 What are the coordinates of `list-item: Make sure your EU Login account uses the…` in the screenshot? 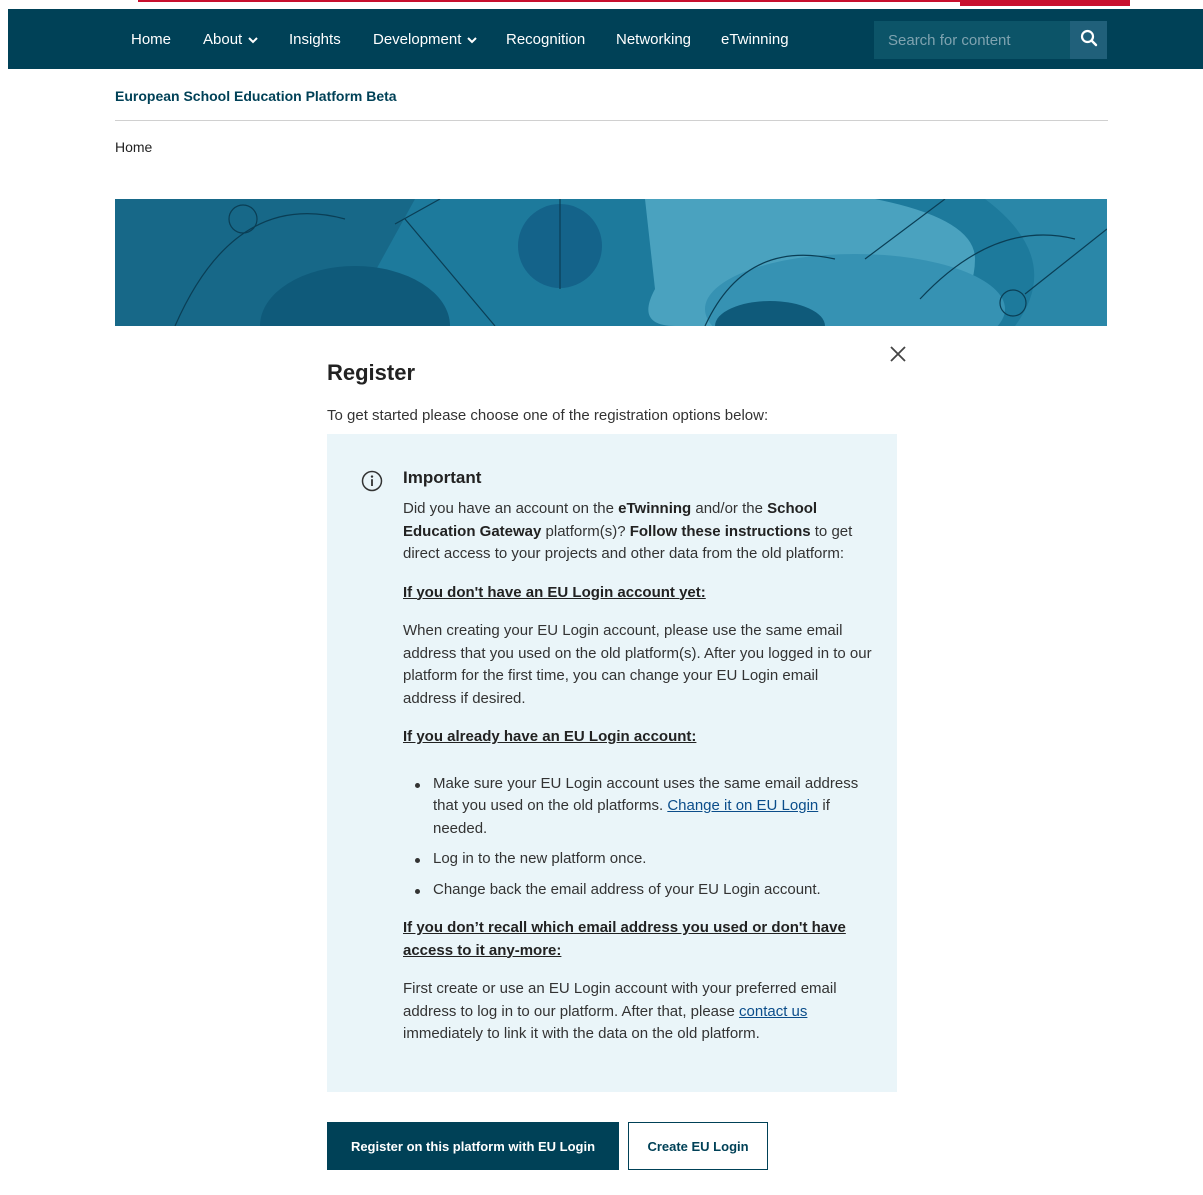 It's located at (638, 807).